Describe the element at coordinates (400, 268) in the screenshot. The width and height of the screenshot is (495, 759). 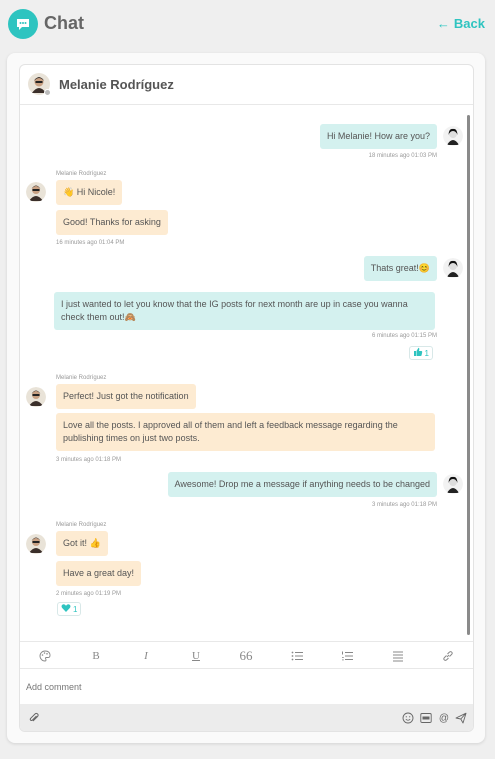
I see `message-bubble: Thats great!😊` at that location.